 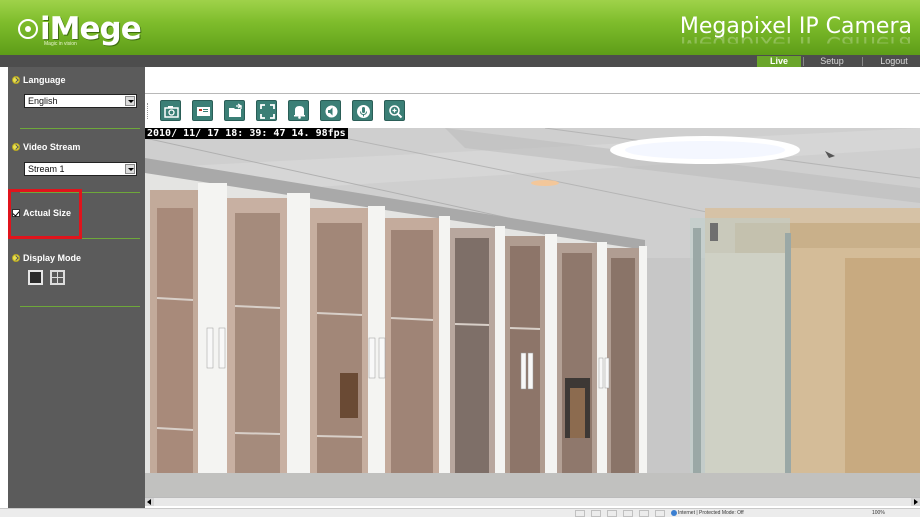 I want to click on display-mode-label: Display Mode, so click(x=52, y=258).